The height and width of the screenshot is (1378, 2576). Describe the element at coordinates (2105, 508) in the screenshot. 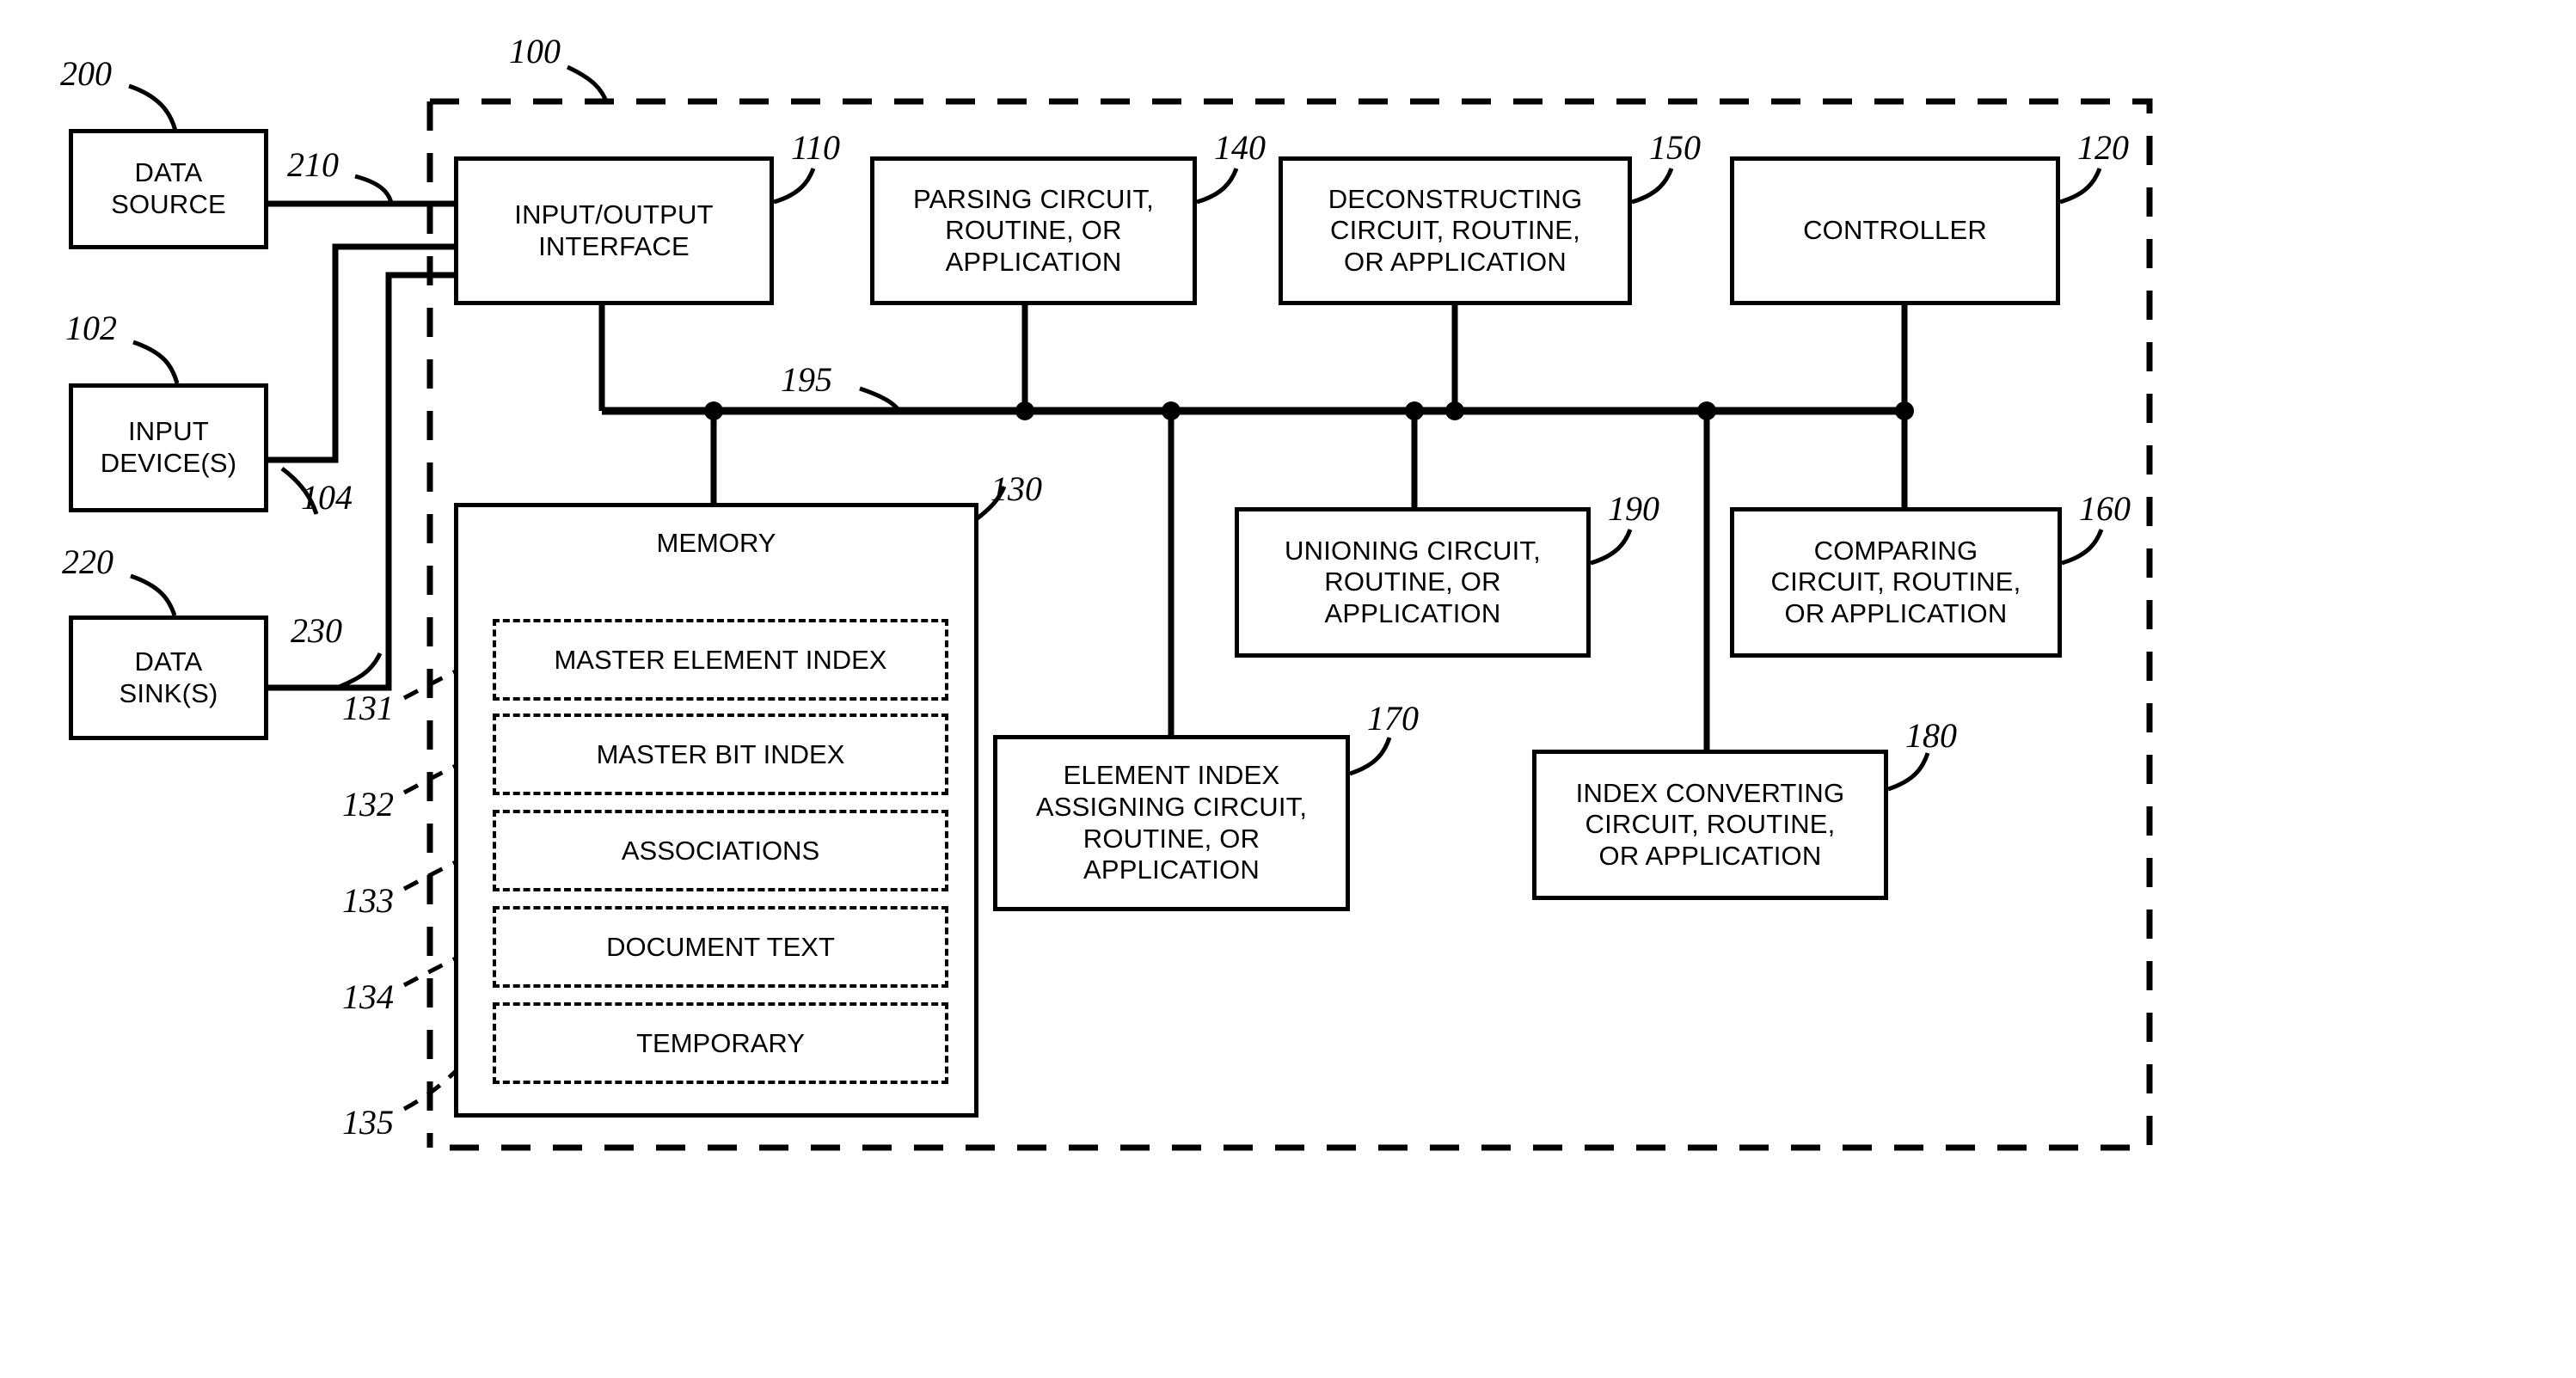

I see `ref-160: 160` at that location.